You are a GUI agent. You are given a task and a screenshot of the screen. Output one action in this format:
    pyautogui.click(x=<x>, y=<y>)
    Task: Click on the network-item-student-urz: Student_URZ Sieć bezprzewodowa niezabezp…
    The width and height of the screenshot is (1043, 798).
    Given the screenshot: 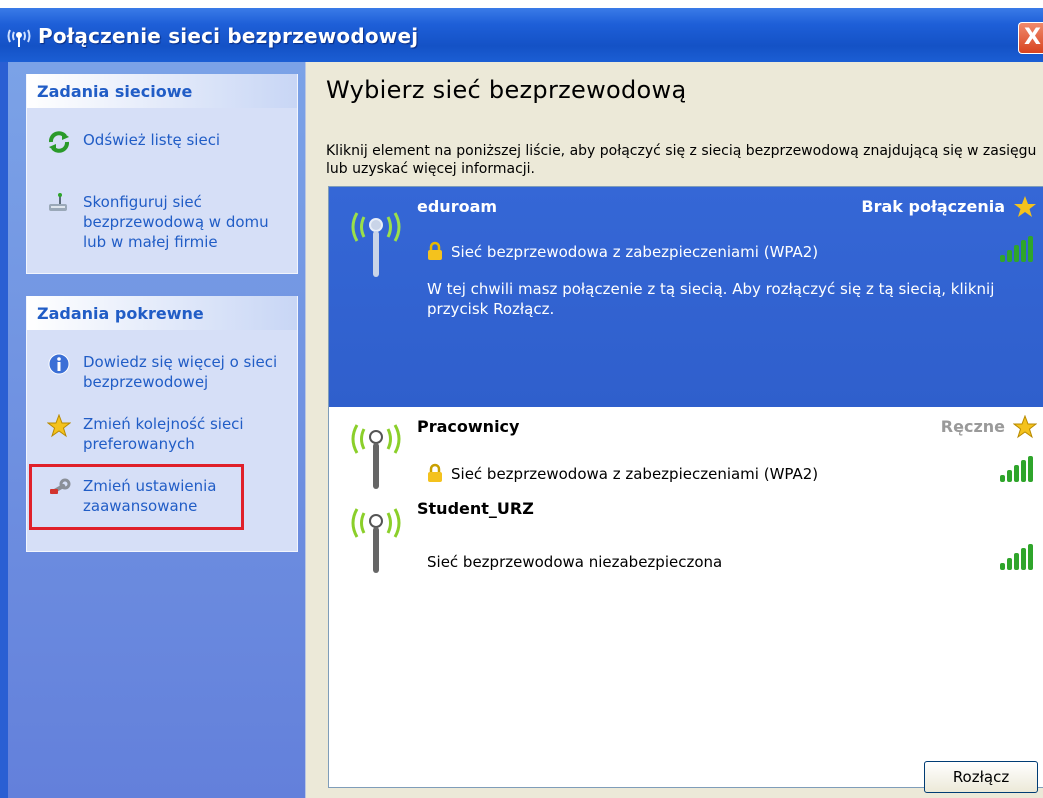 What is the action you would take?
    pyautogui.click(x=686, y=542)
    